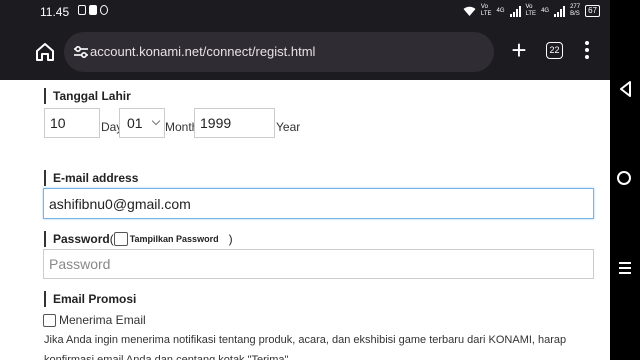 The height and width of the screenshot is (360, 640). I want to click on url-bar: account.konami.net/connect/regist.html, so click(279, 52).